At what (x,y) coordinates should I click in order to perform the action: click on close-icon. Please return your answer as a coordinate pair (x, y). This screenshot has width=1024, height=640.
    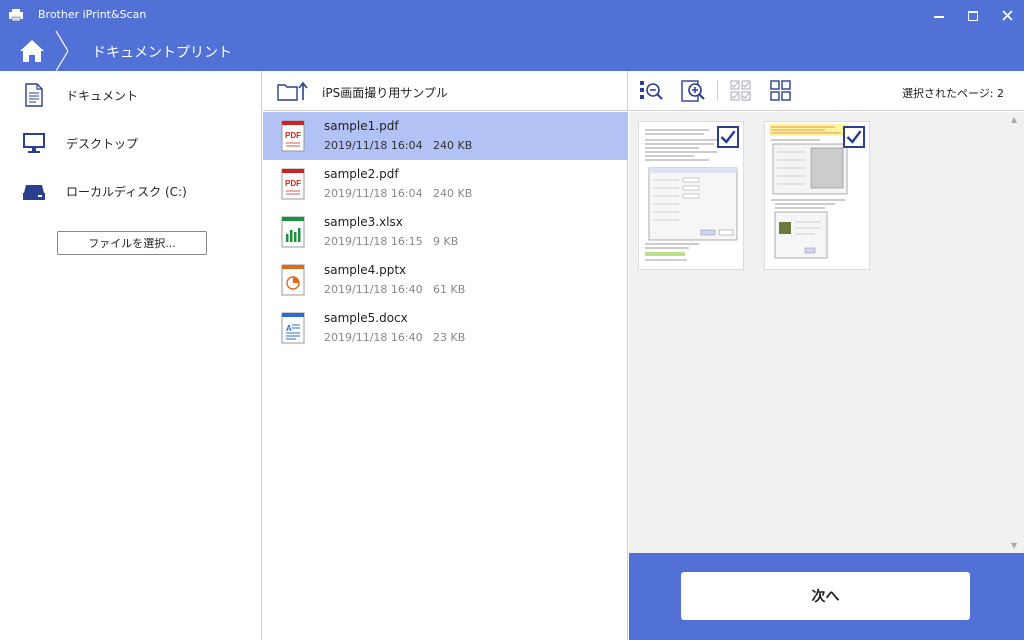
    Looking at the image, I should click on (1007, 15).